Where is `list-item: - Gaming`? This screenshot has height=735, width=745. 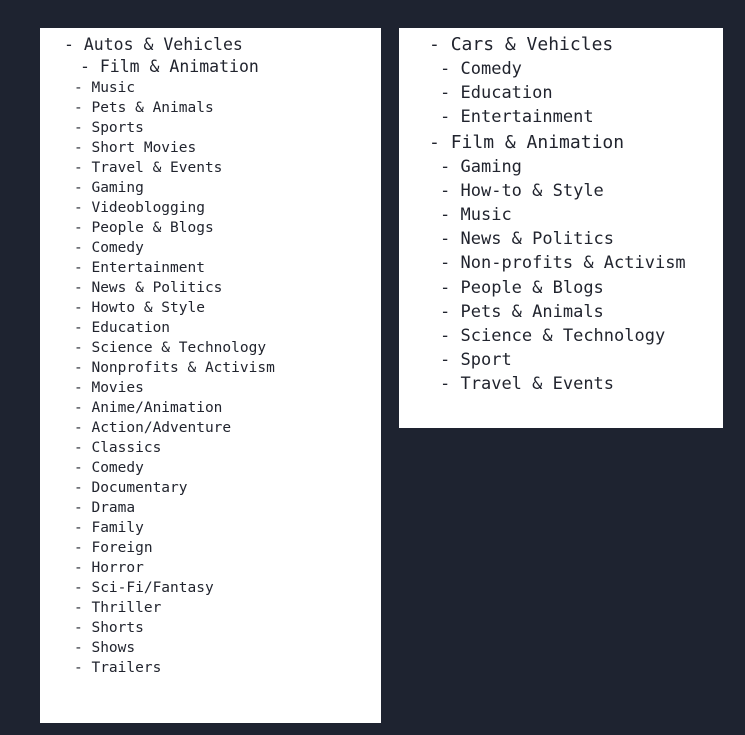 list-item: - Gaming is located at coordinates (210, 188).